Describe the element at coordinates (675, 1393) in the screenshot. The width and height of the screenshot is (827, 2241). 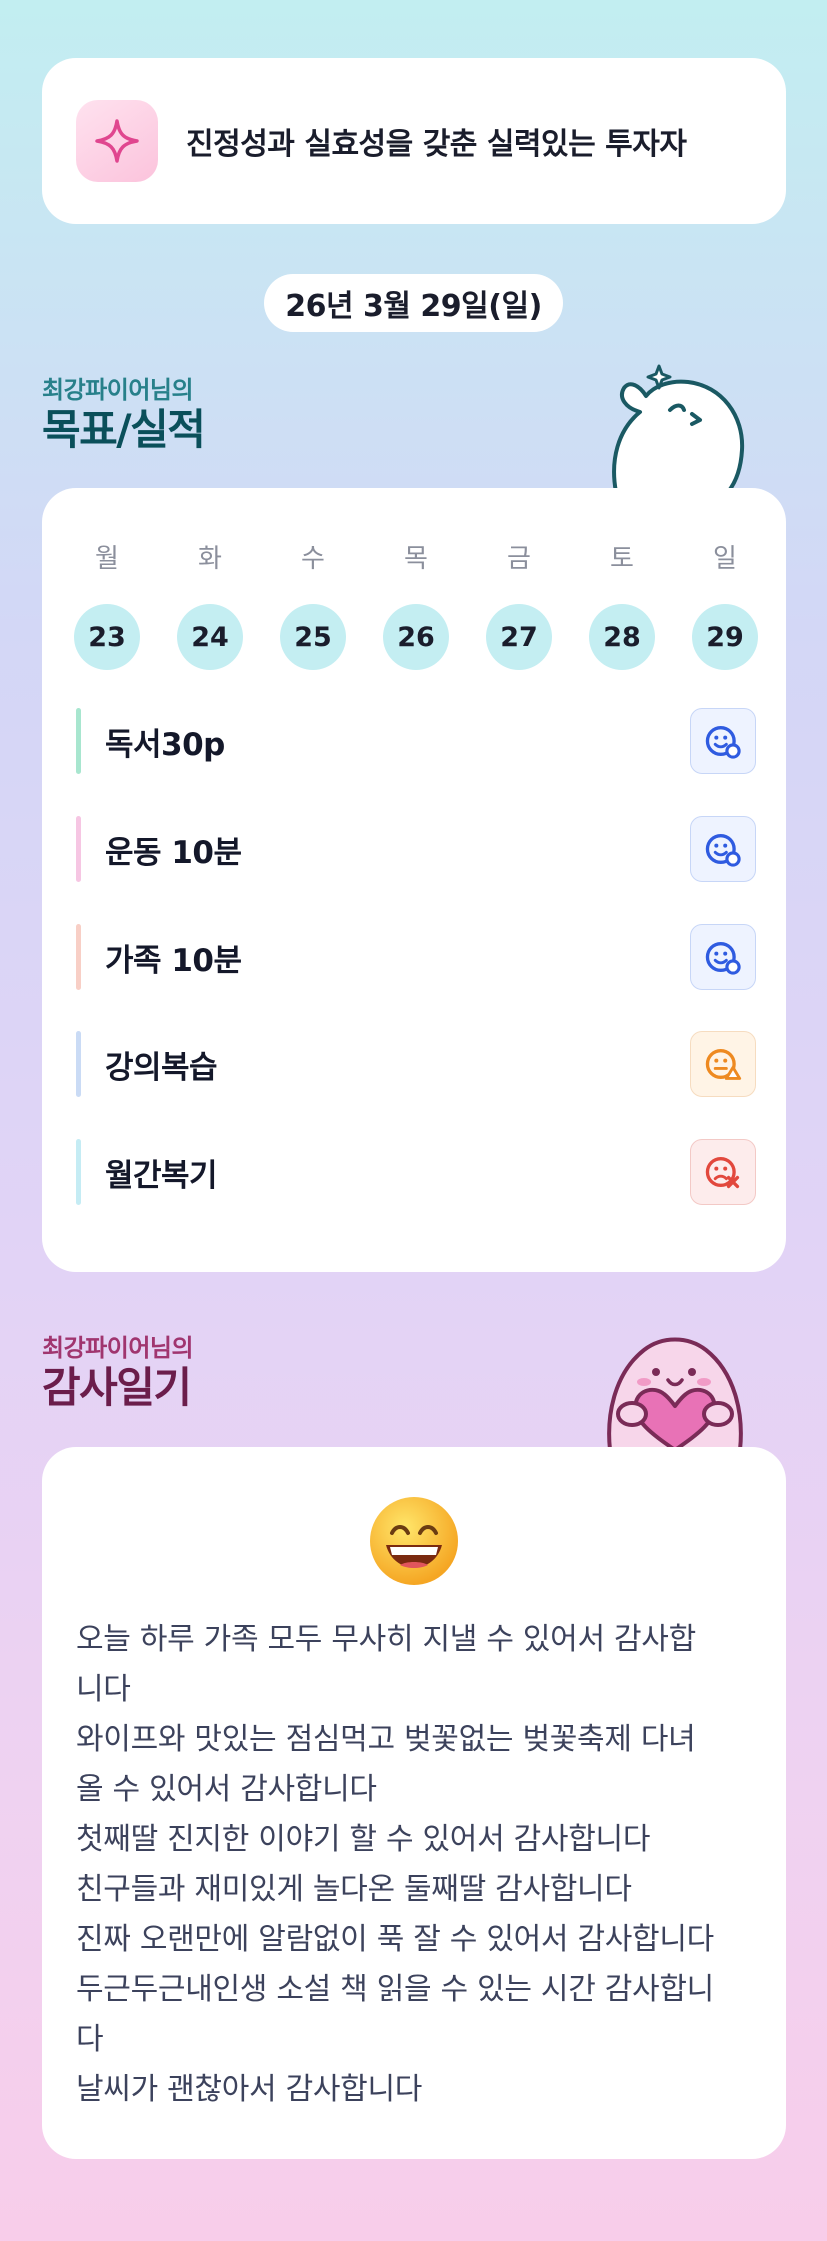
I see `heart-mascot-icon` at that location.